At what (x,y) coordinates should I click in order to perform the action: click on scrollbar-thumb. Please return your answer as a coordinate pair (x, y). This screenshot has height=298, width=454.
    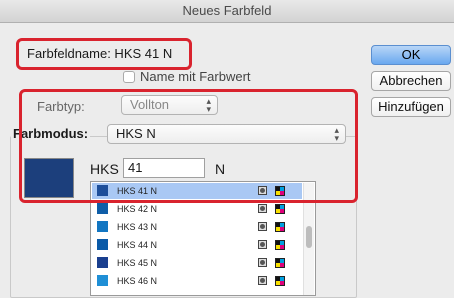
    Looking at the image, I should click on (309, 237).